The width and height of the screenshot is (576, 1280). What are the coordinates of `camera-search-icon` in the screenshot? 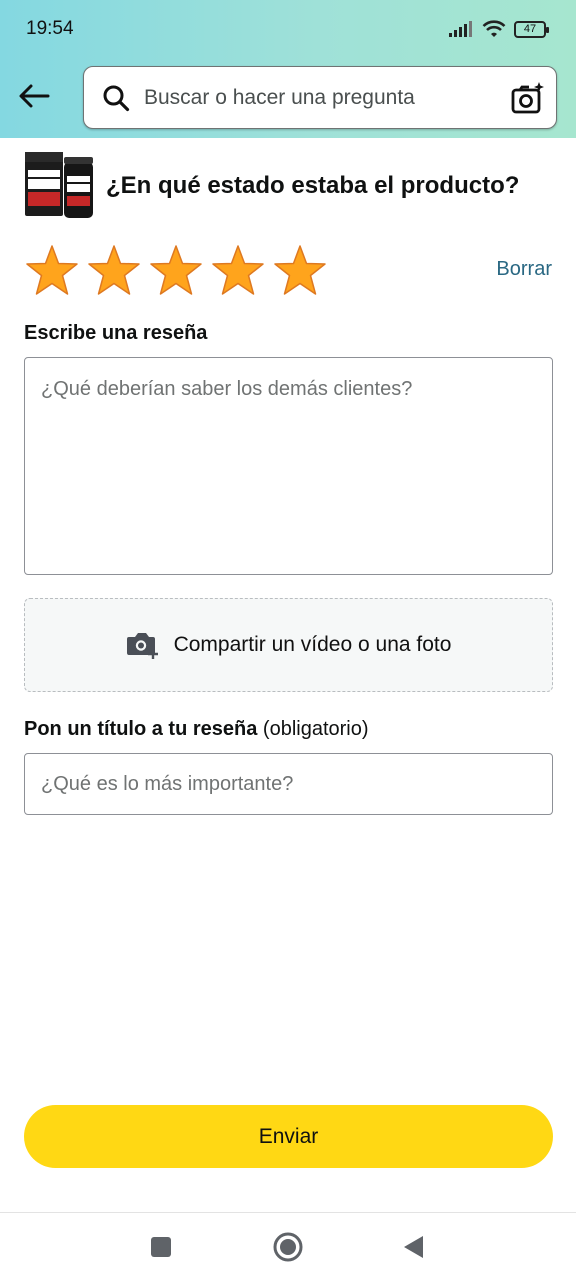 It's located at (528, 99).